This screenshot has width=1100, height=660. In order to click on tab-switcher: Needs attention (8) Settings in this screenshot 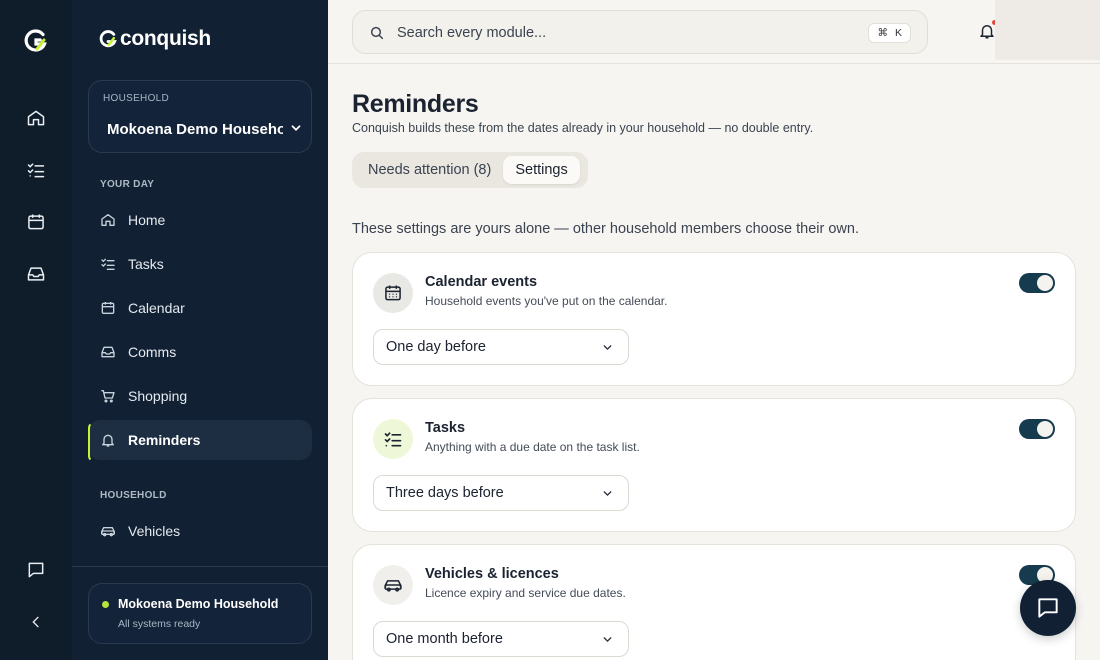, I will do `click(470, 170)`.